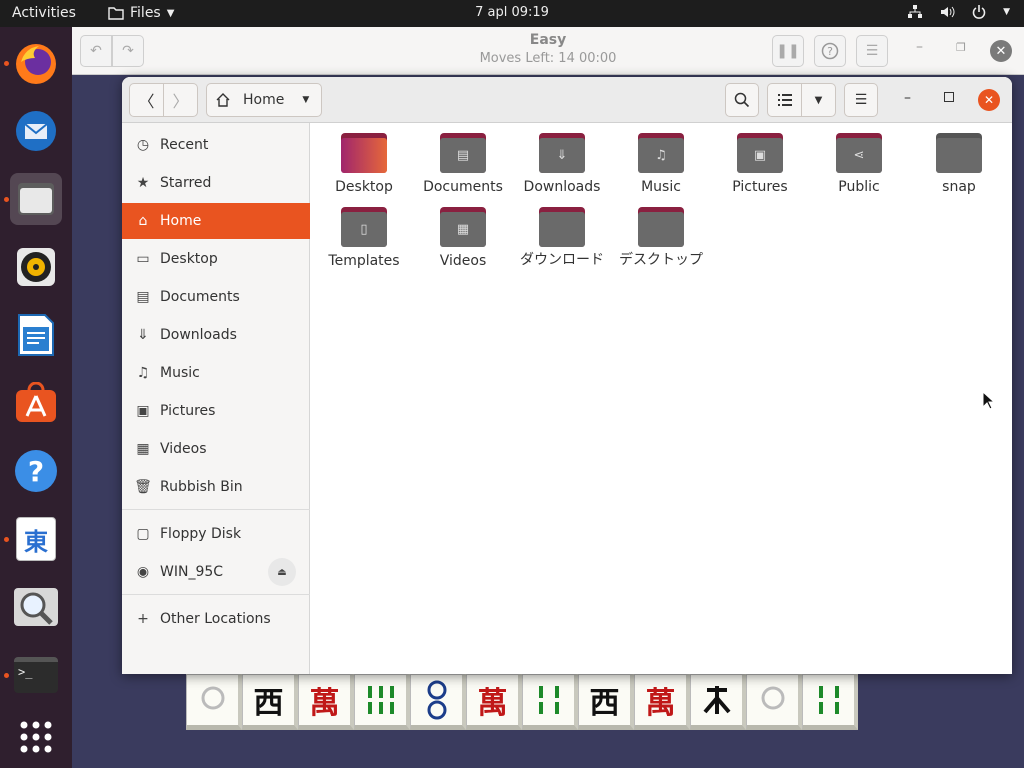  I want to click on image-viewer-launcher, so click(36, 607).